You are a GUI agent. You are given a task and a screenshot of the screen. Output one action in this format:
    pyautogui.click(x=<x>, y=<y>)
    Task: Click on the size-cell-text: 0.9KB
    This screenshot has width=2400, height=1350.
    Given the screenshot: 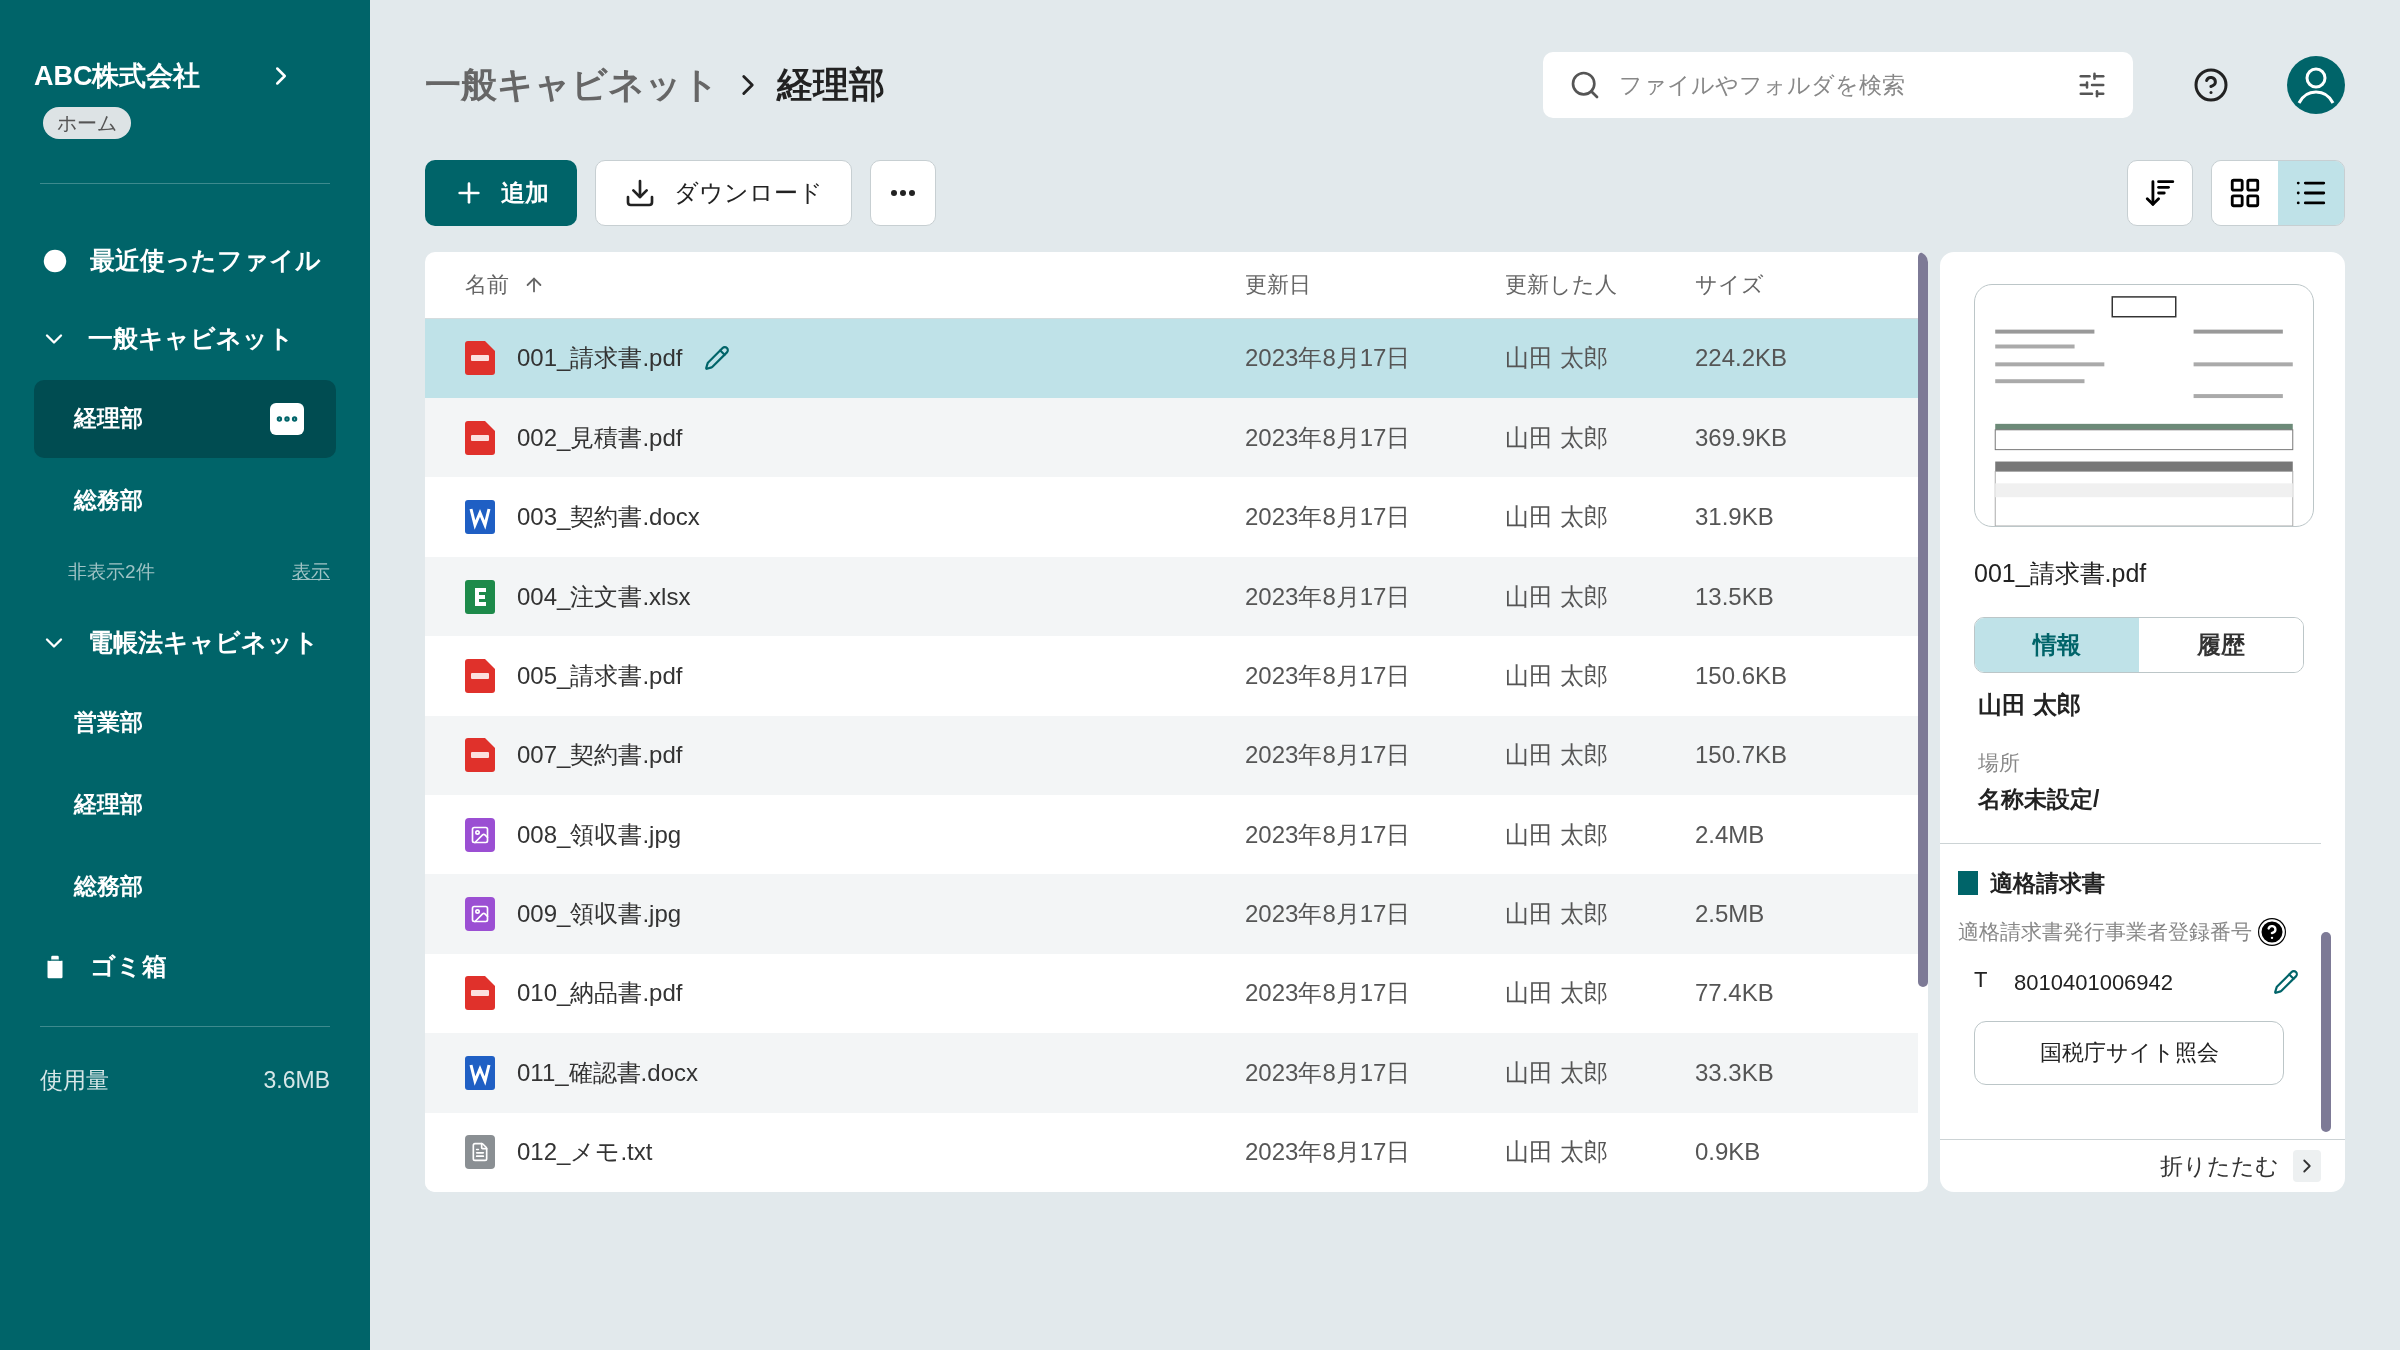 What is the action you would take?
    pyautogui.click(x=1728, y=1152)
    